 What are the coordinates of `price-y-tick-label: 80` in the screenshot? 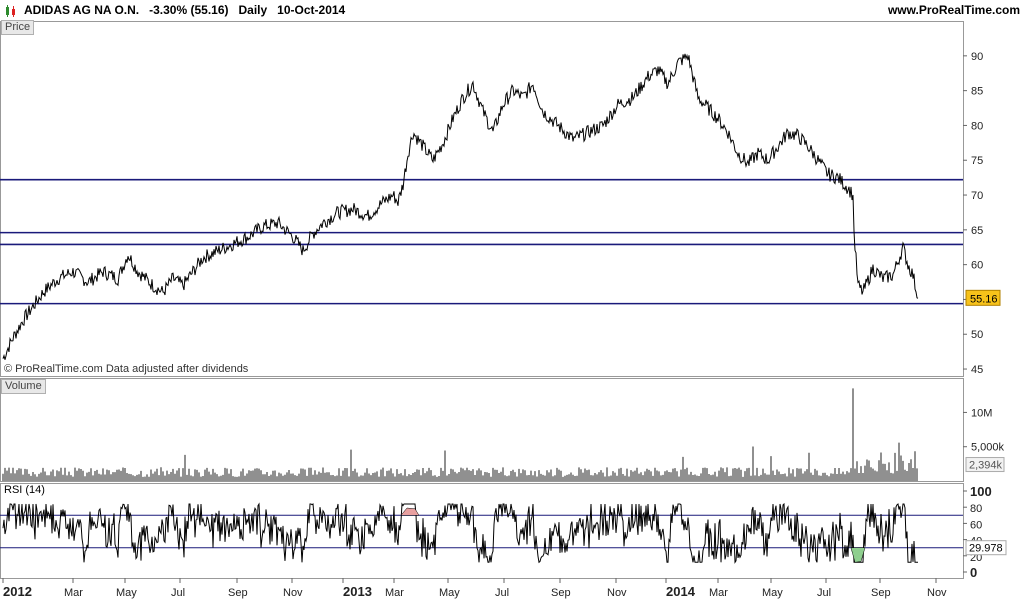 It's located at (977, 126).